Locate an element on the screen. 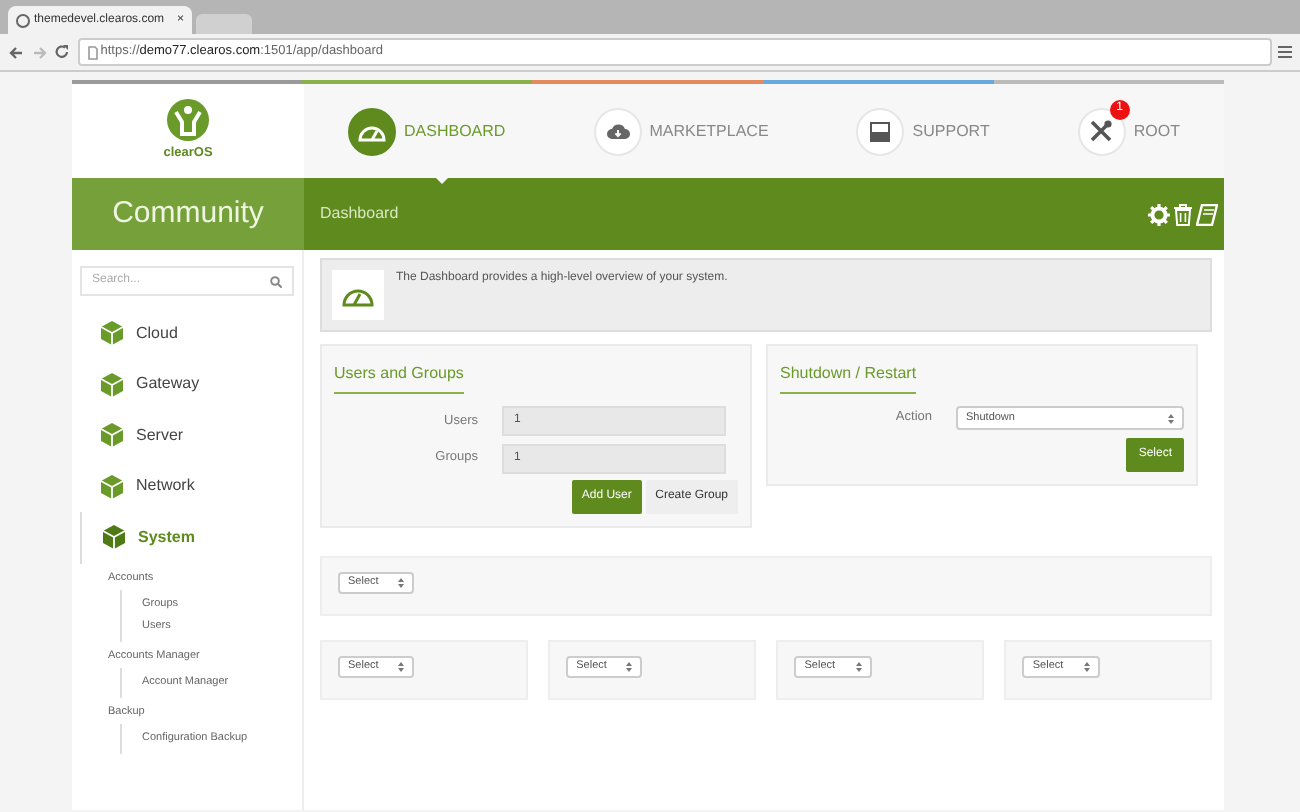  inbox-icon is located at coordinates (880, 131).